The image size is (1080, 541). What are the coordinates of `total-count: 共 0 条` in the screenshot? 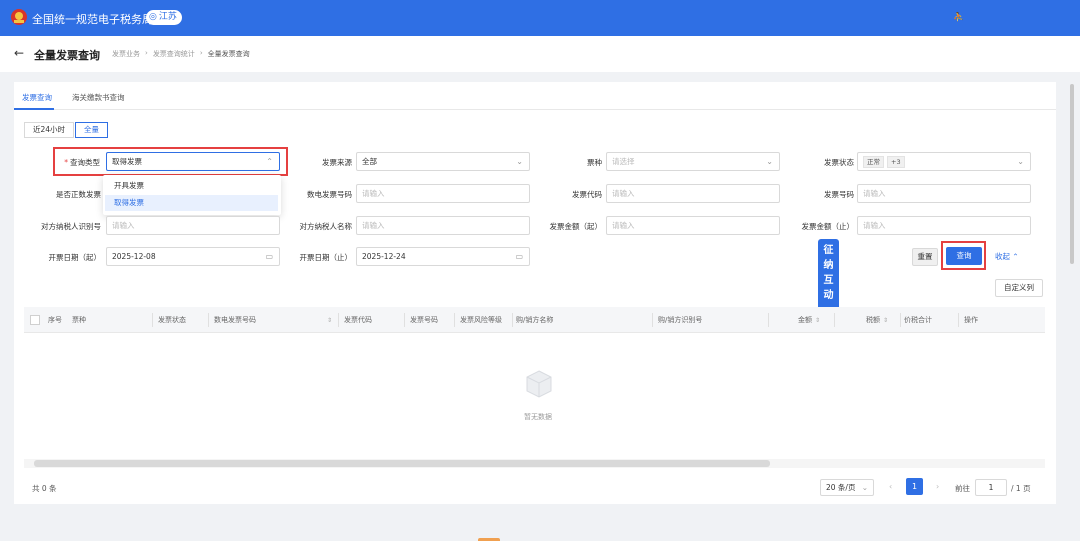 It's located at (44, 488).